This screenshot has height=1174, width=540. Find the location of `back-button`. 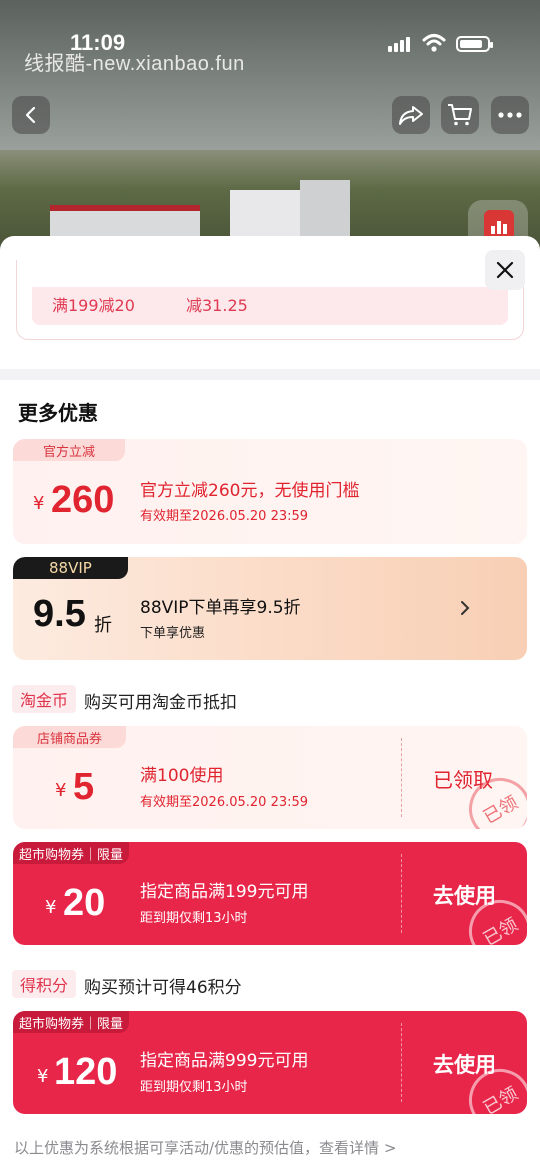

back-button is located at coordinates (31, 115).